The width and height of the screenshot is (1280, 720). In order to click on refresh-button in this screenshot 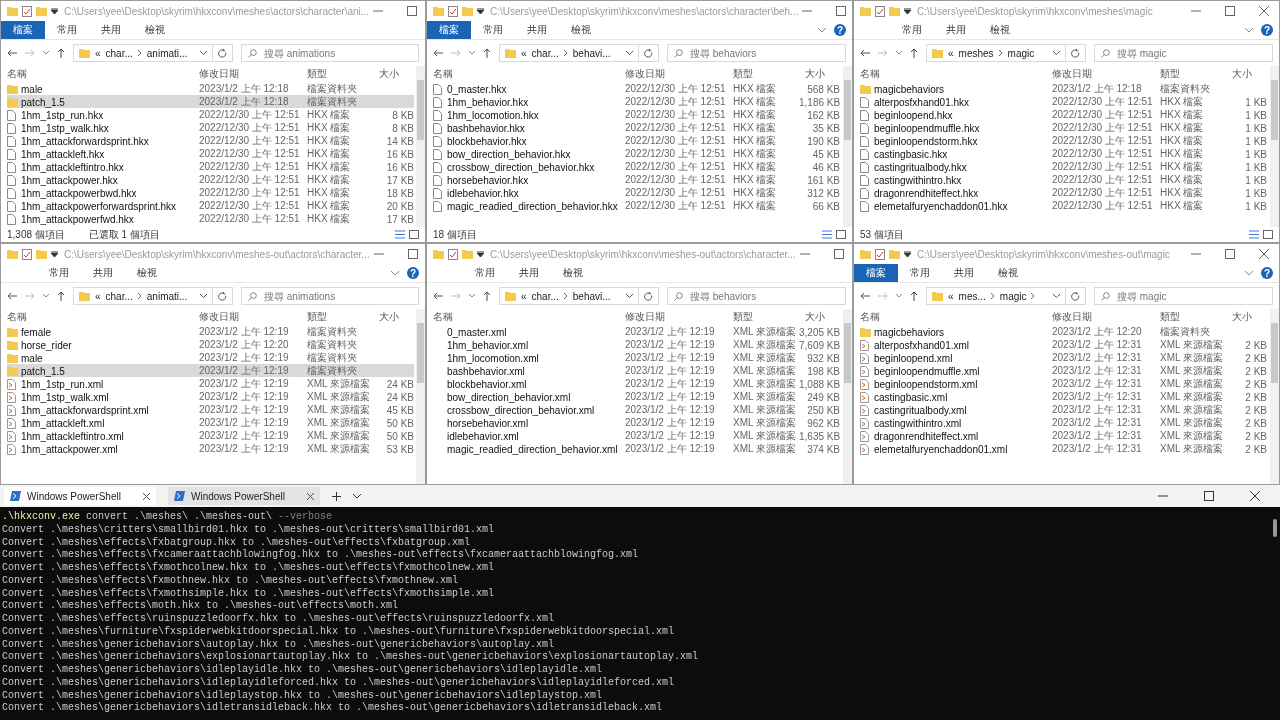, I will do `click(223, 53)`.